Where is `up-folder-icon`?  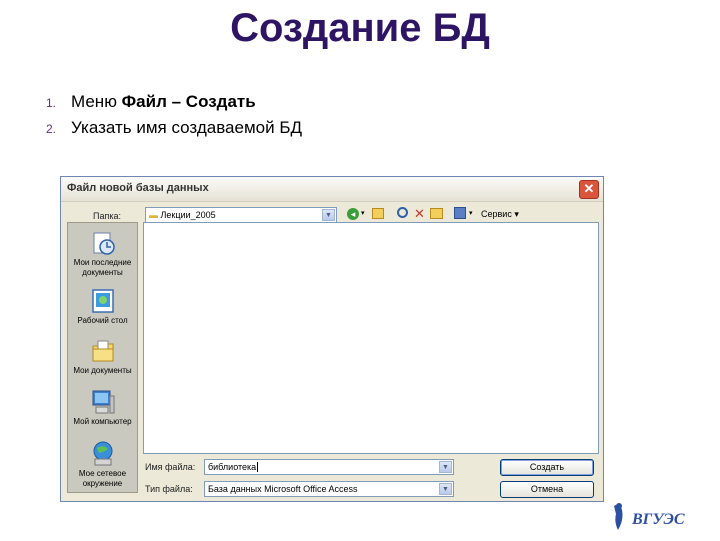
up-folder-icon is located at coordinates (378, 213).